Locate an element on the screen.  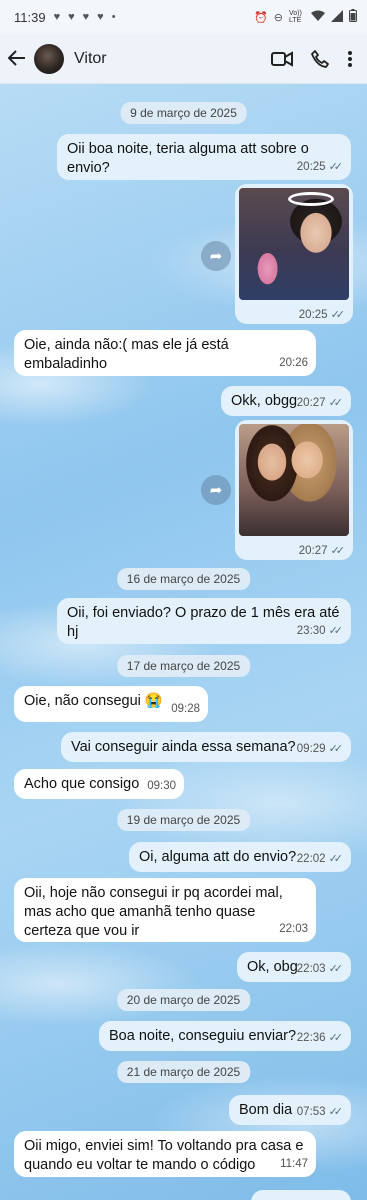
halo-decoration is located at coordinates (311, 199).